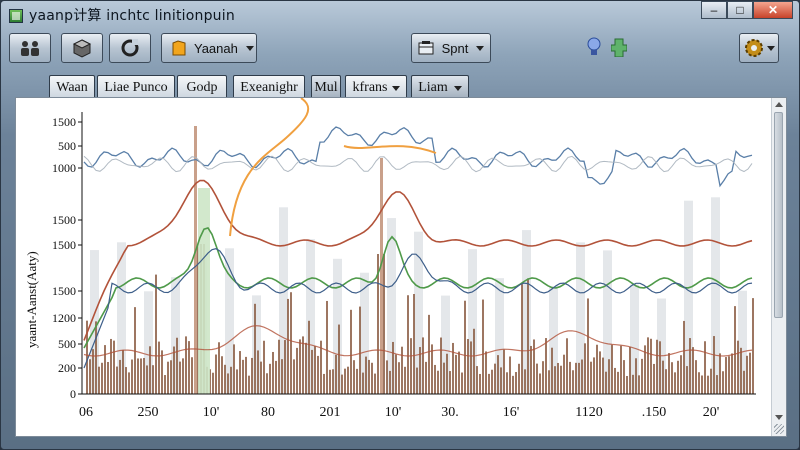 This screenshot has height=450, width=800. What do you see at coordinates (86, 412) in the screenshot?
I see `x-tick-label: 06` at bounding box center [86, 412].